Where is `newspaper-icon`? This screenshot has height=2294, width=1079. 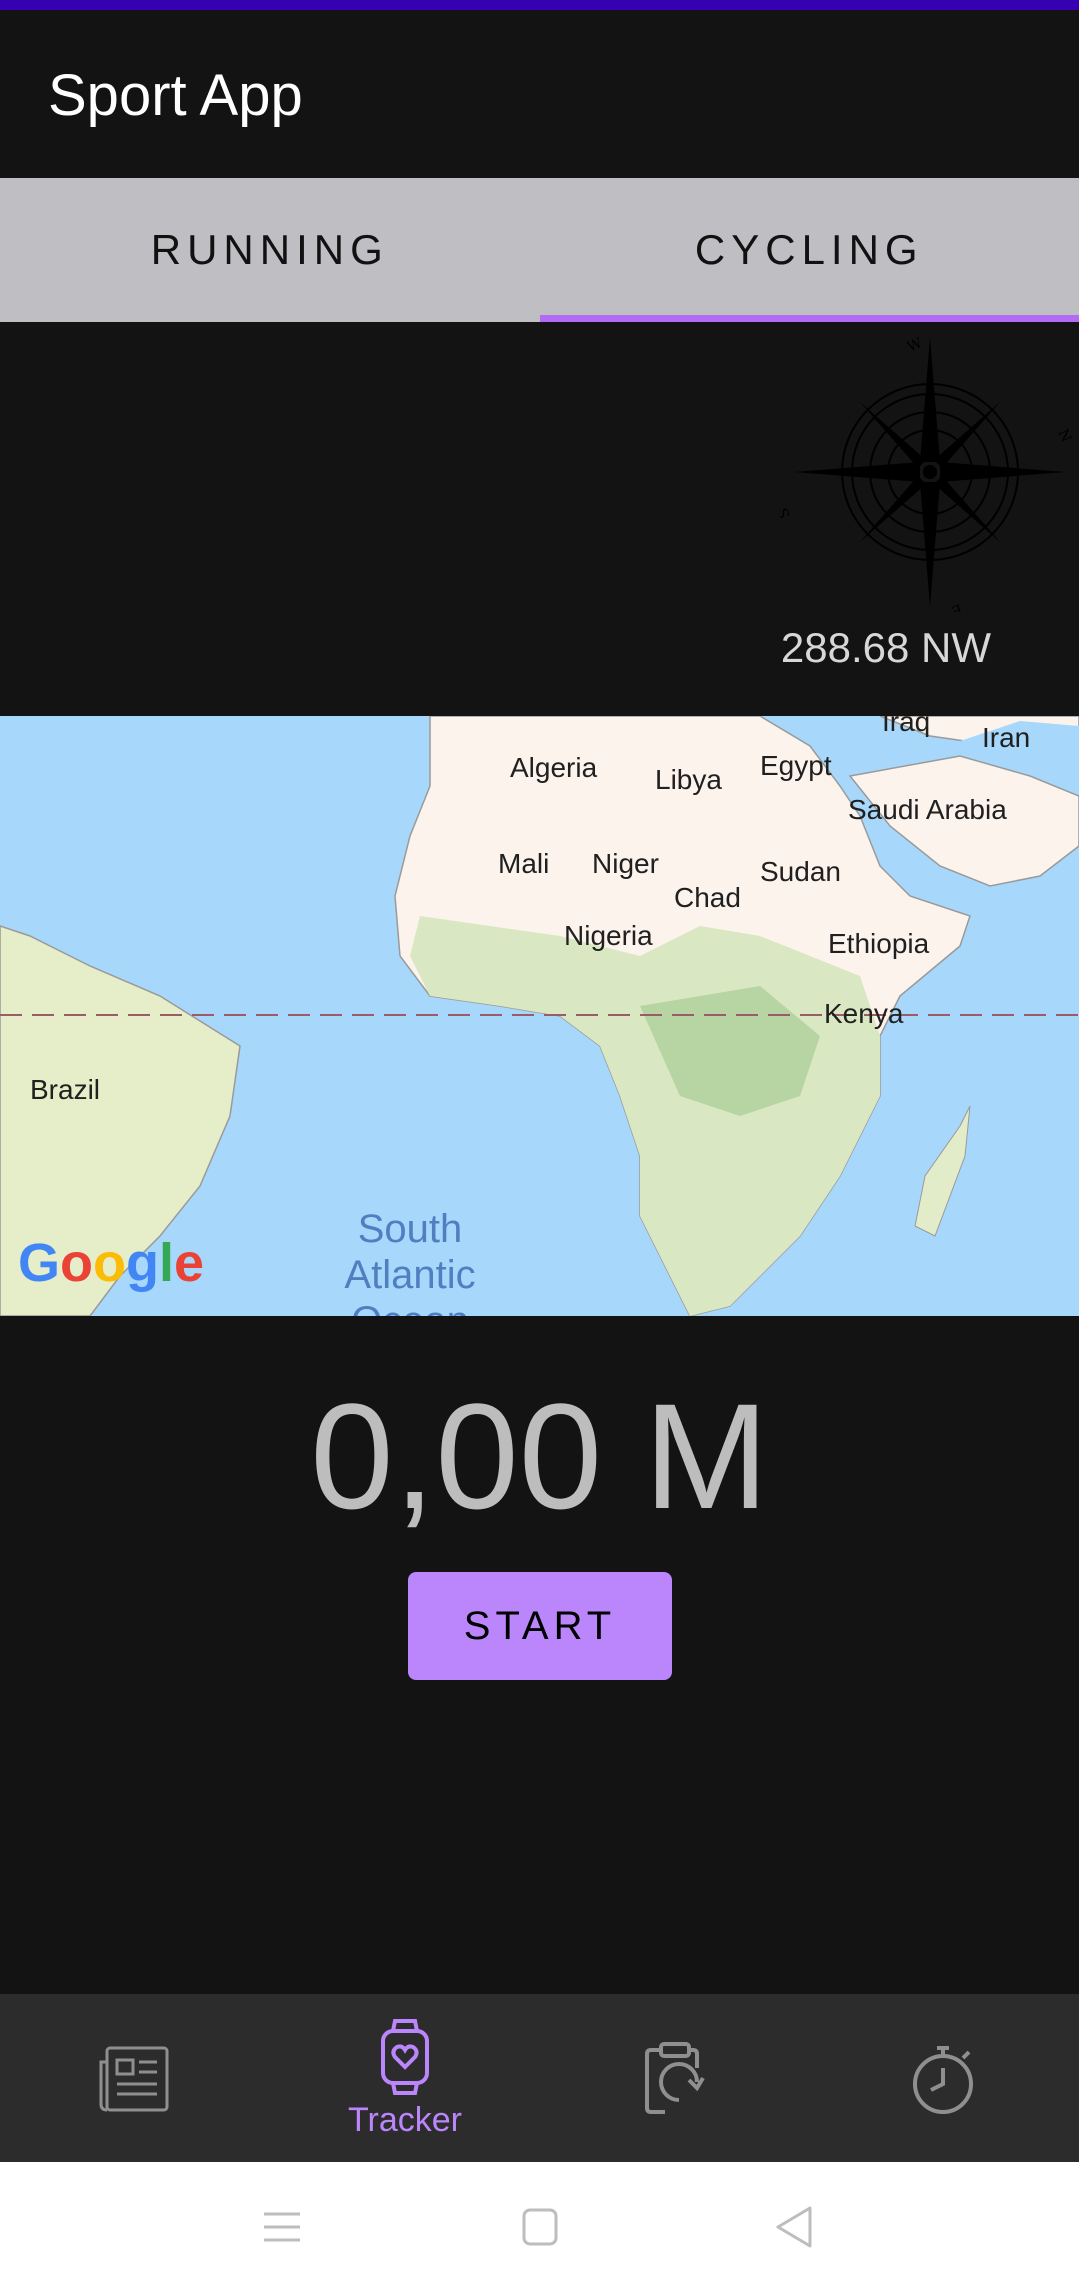
newspaper-icon is located at coordinates (134, 2079).